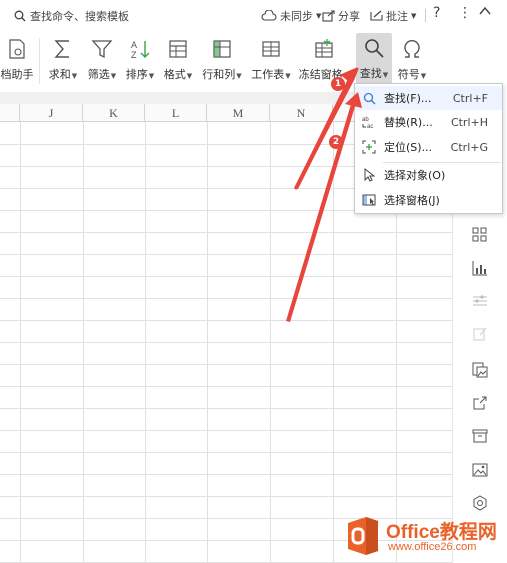 The height and width of the screenshot is (563, 507). Describe the element at coordinates (136, 74) in the screenshot. I see `sort-label: 排序` at that location.